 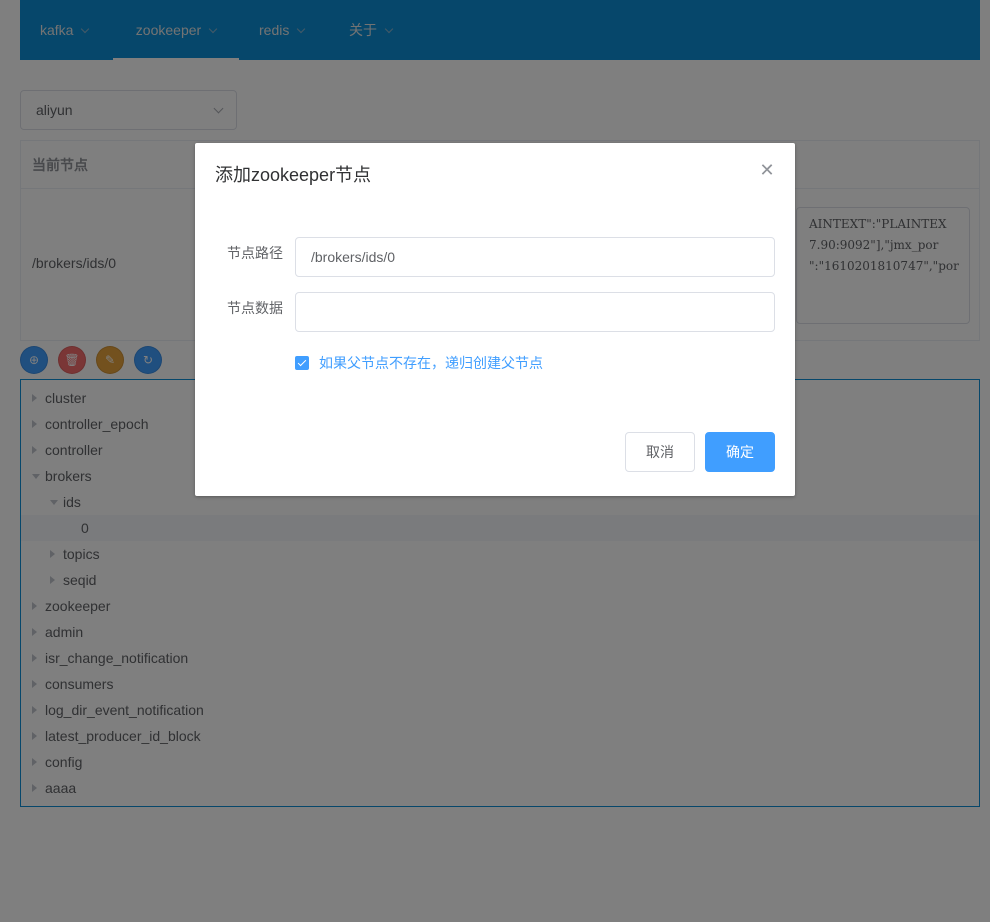 I want to click on data-input, so click(x=535, y=312).